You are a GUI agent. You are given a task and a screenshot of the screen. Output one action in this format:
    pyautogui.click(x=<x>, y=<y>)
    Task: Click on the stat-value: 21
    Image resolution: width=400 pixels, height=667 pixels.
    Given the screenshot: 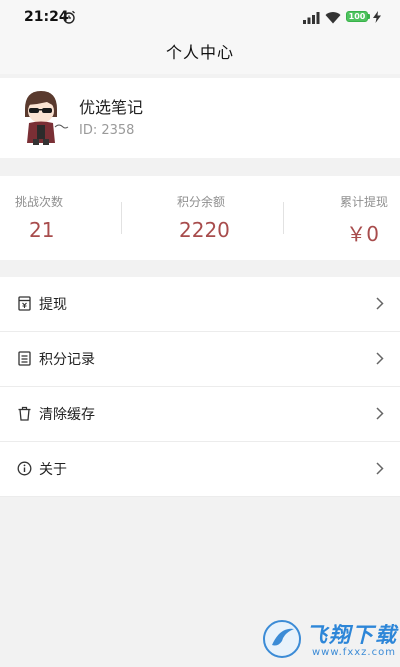 What is the action you would take?
    pyautogui.click(x=42, y=230)
    